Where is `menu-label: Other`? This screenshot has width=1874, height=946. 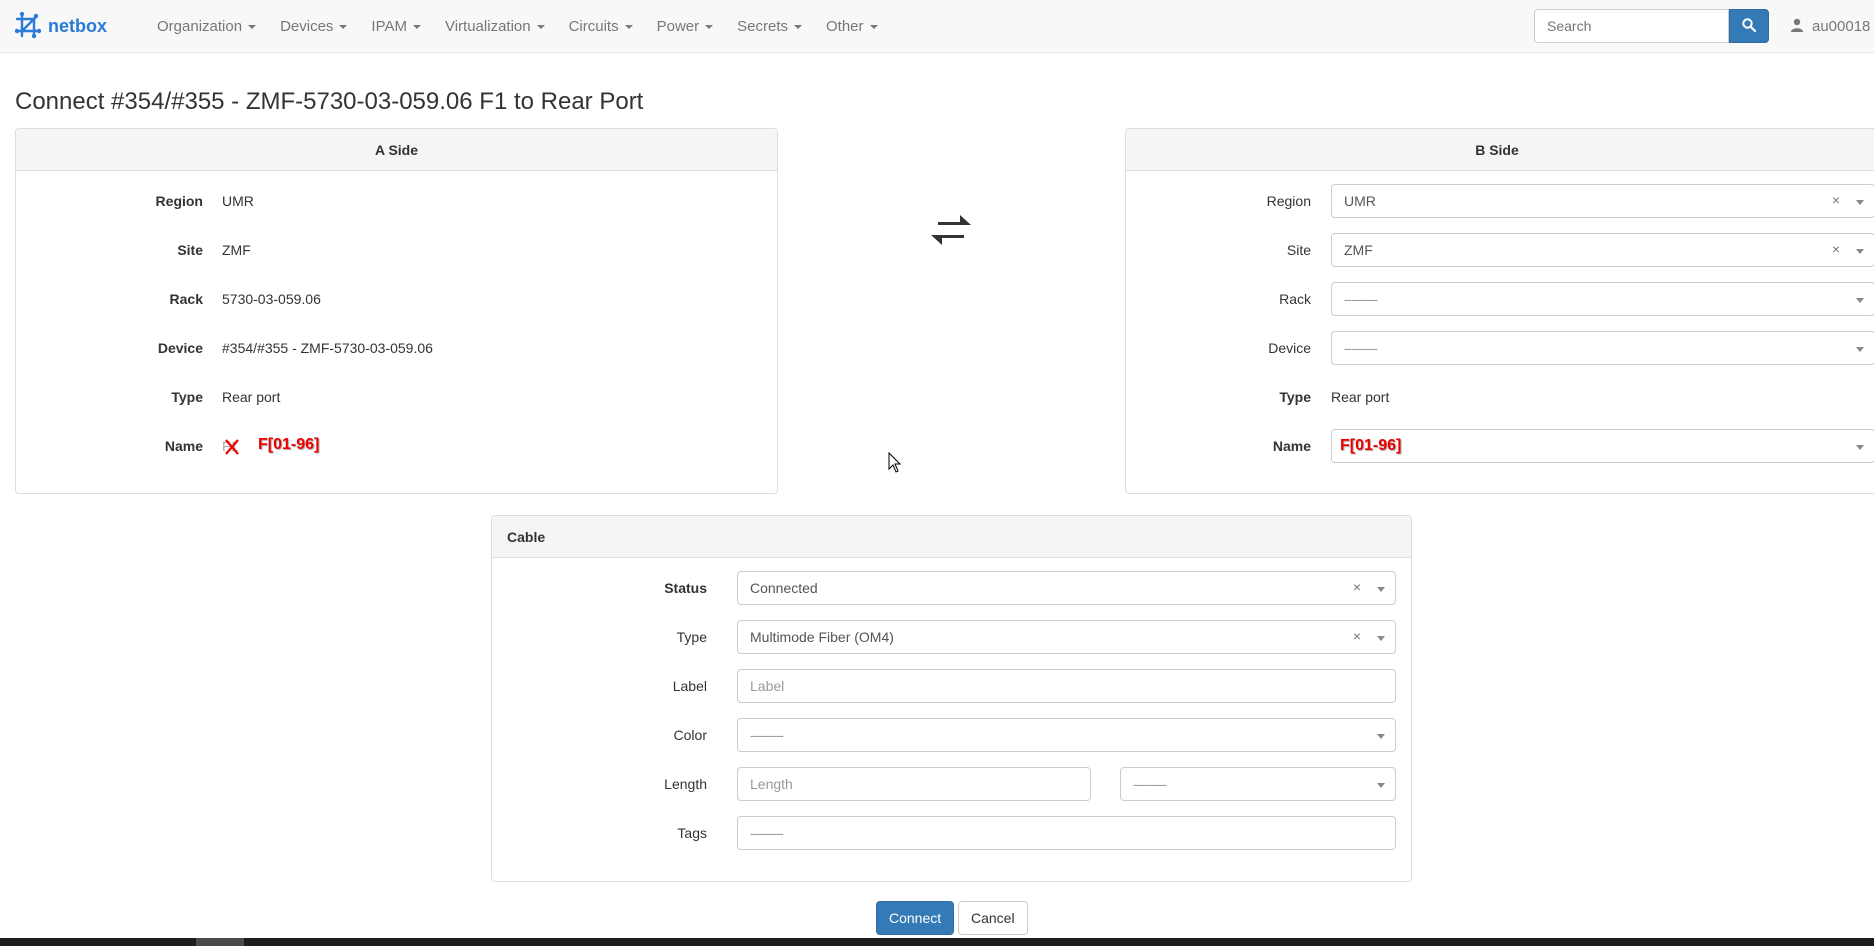 menu-label: Other is located at coordinates (845, 26).